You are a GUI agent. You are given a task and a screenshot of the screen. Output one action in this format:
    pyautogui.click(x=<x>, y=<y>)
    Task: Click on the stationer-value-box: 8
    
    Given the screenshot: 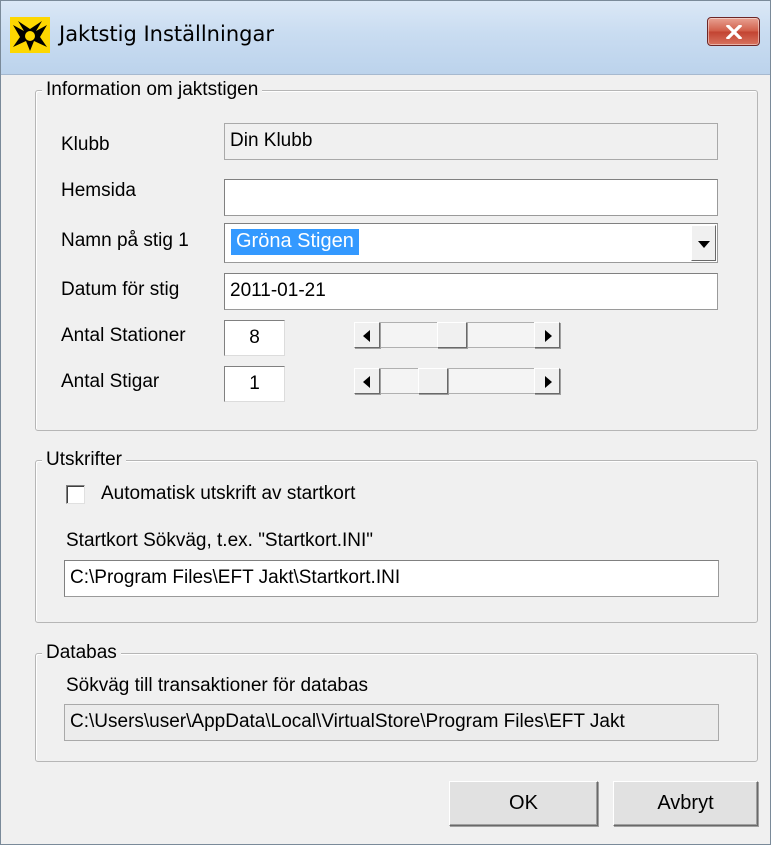 What is the action you would take?
    pyautogui.click(x=254, y=338)
    